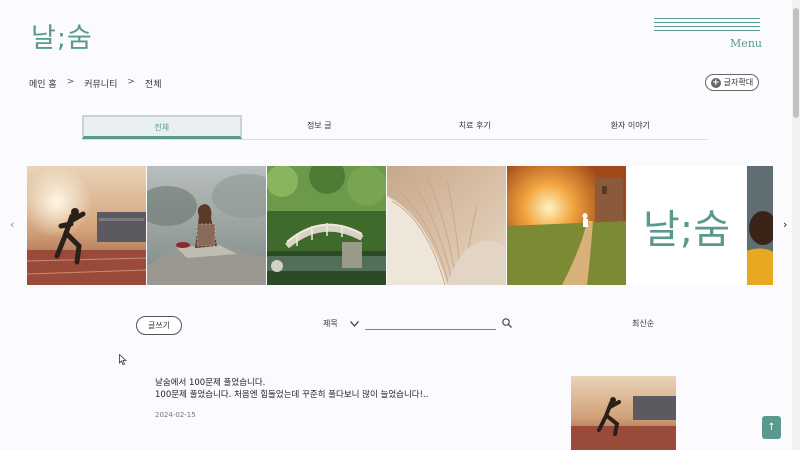 The image size is (800, 450). What do you see at coordinates (12, 224) in the screenshot?
I see `carousel-prev-icon: ‹` at bounding box center [12, 224].